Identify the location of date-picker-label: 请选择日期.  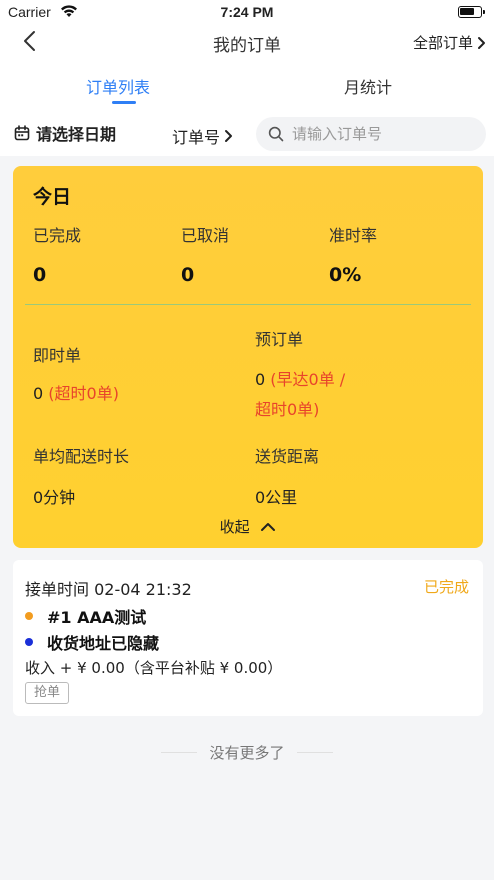
(76, 134).